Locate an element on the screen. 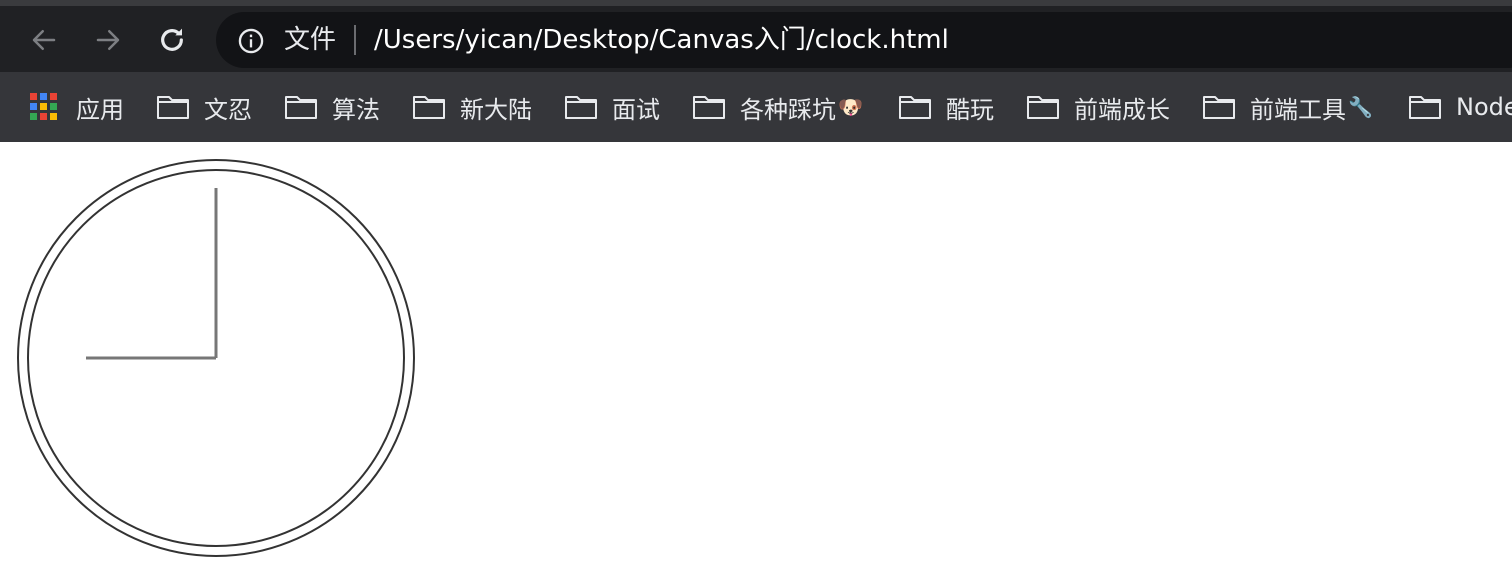 The height and width of the screenshot is (580, 1512). bookmark-apps: 应用 is located at coordinates (77, 107).